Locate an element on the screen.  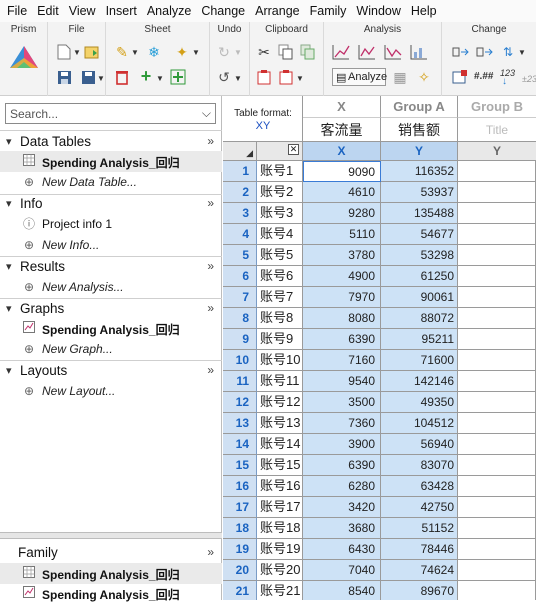
family-item-data-table: Spending Analysis_回归 is located at coordinates (111, 573).